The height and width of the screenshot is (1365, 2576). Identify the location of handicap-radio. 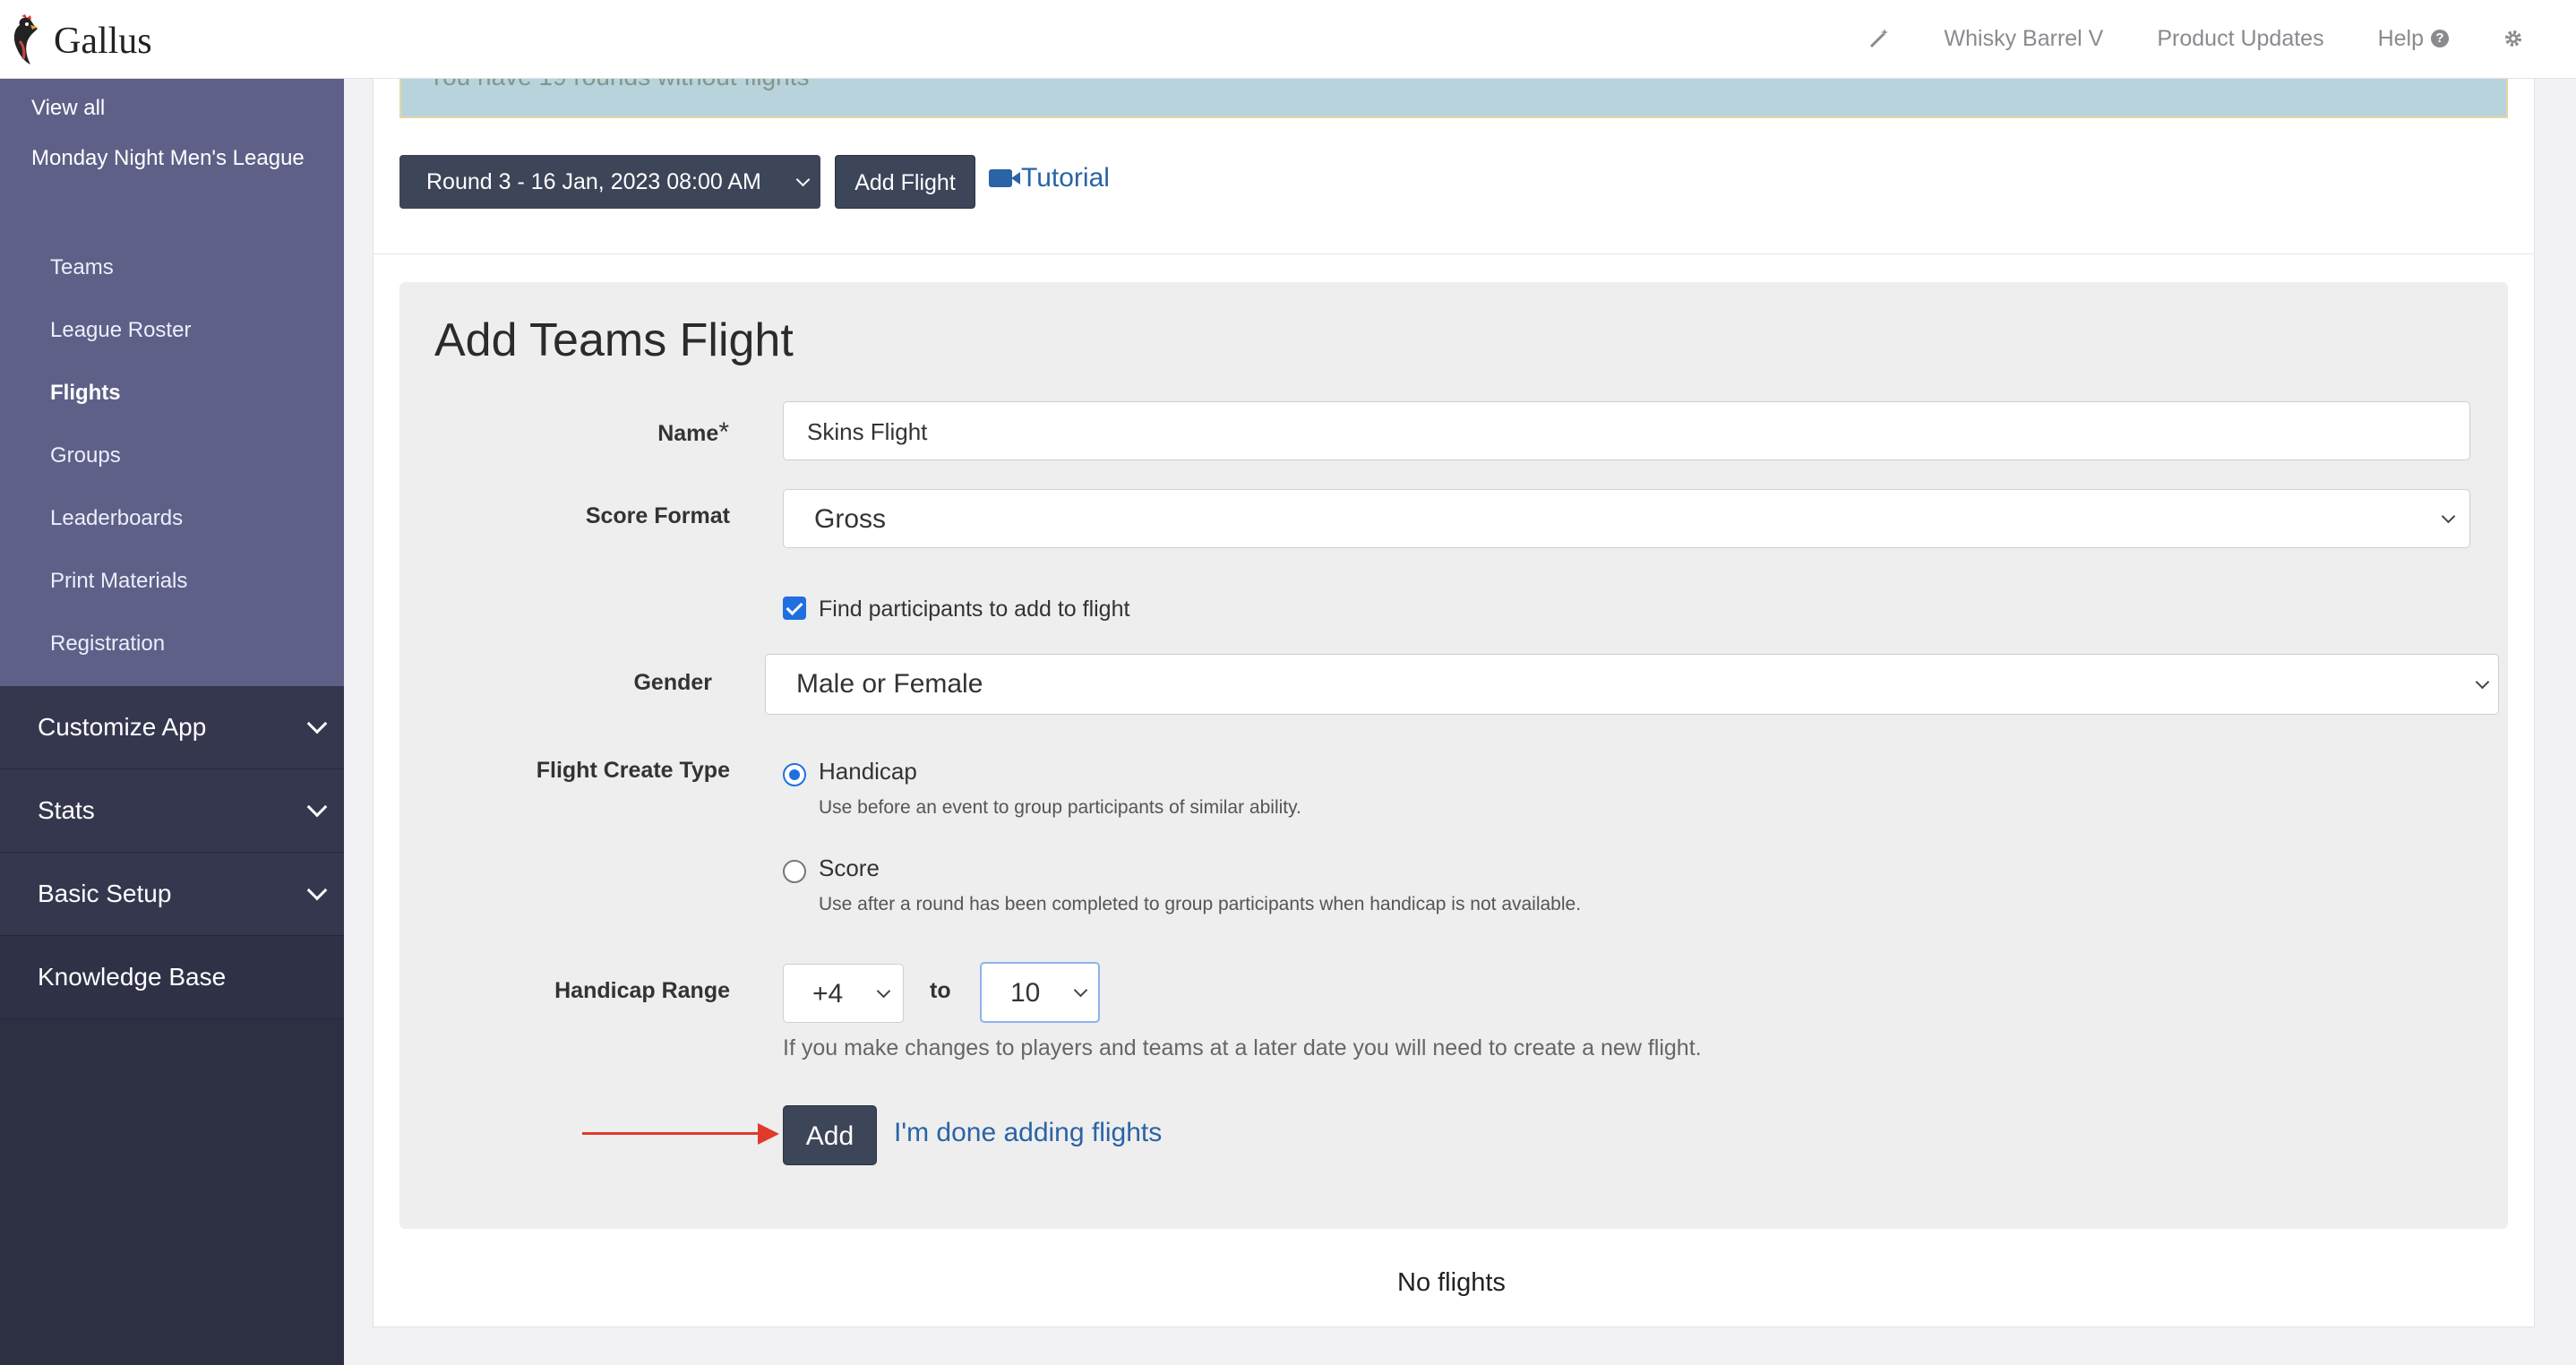
(794, 774).